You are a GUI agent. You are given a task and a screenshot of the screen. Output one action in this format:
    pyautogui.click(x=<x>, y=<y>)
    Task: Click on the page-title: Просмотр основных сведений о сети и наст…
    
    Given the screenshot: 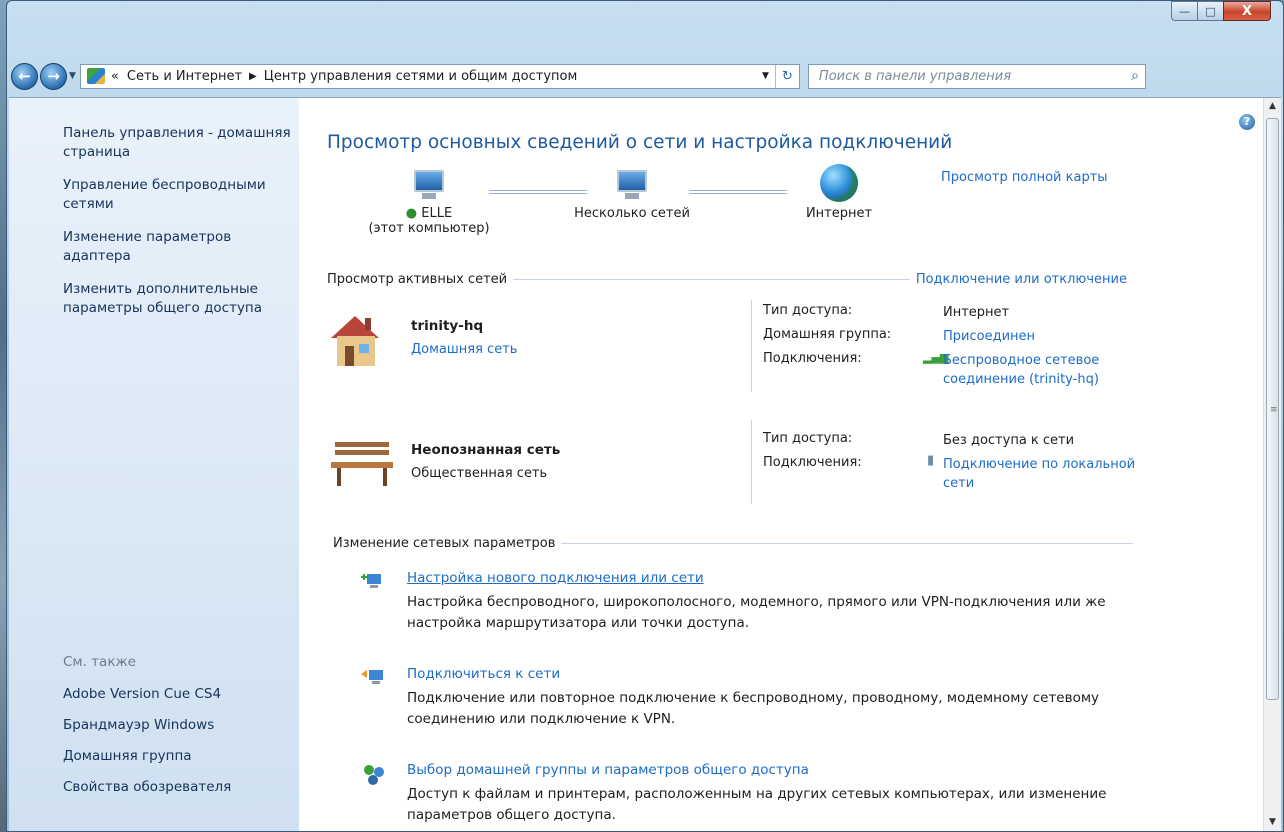 What is the action you would take?
    pyautogui.click(x=640, y=142)
    